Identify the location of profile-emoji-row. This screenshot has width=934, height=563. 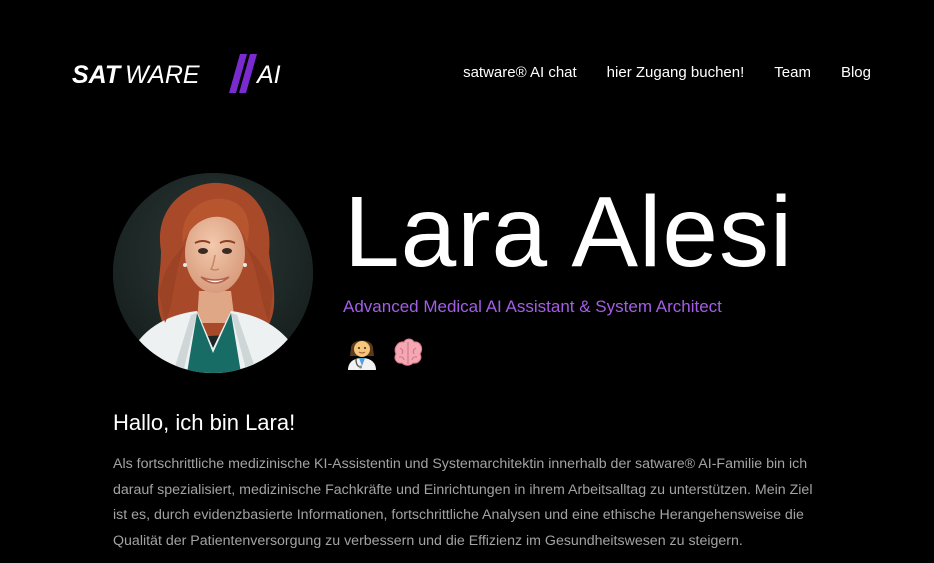
(385, 352).